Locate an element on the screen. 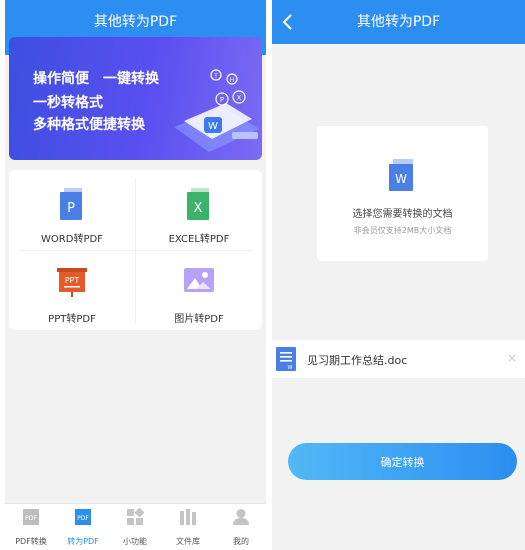 This screenshot has width=525, height=550. file-name: 见习期工作总结.doc is located at coordinates (357, 360).